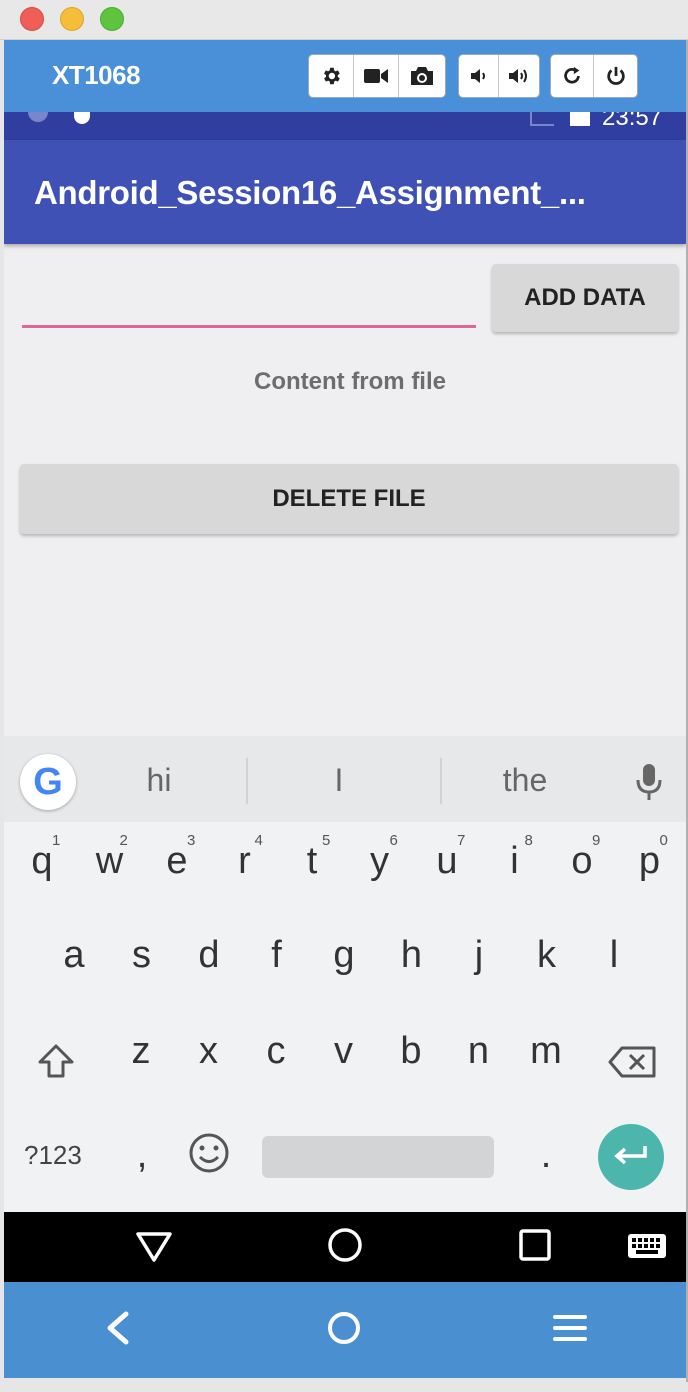  What do you see at coordinates (632, 121) in the screenshot?
I see `status-time: 23:57` at bounding box center [632, 121].